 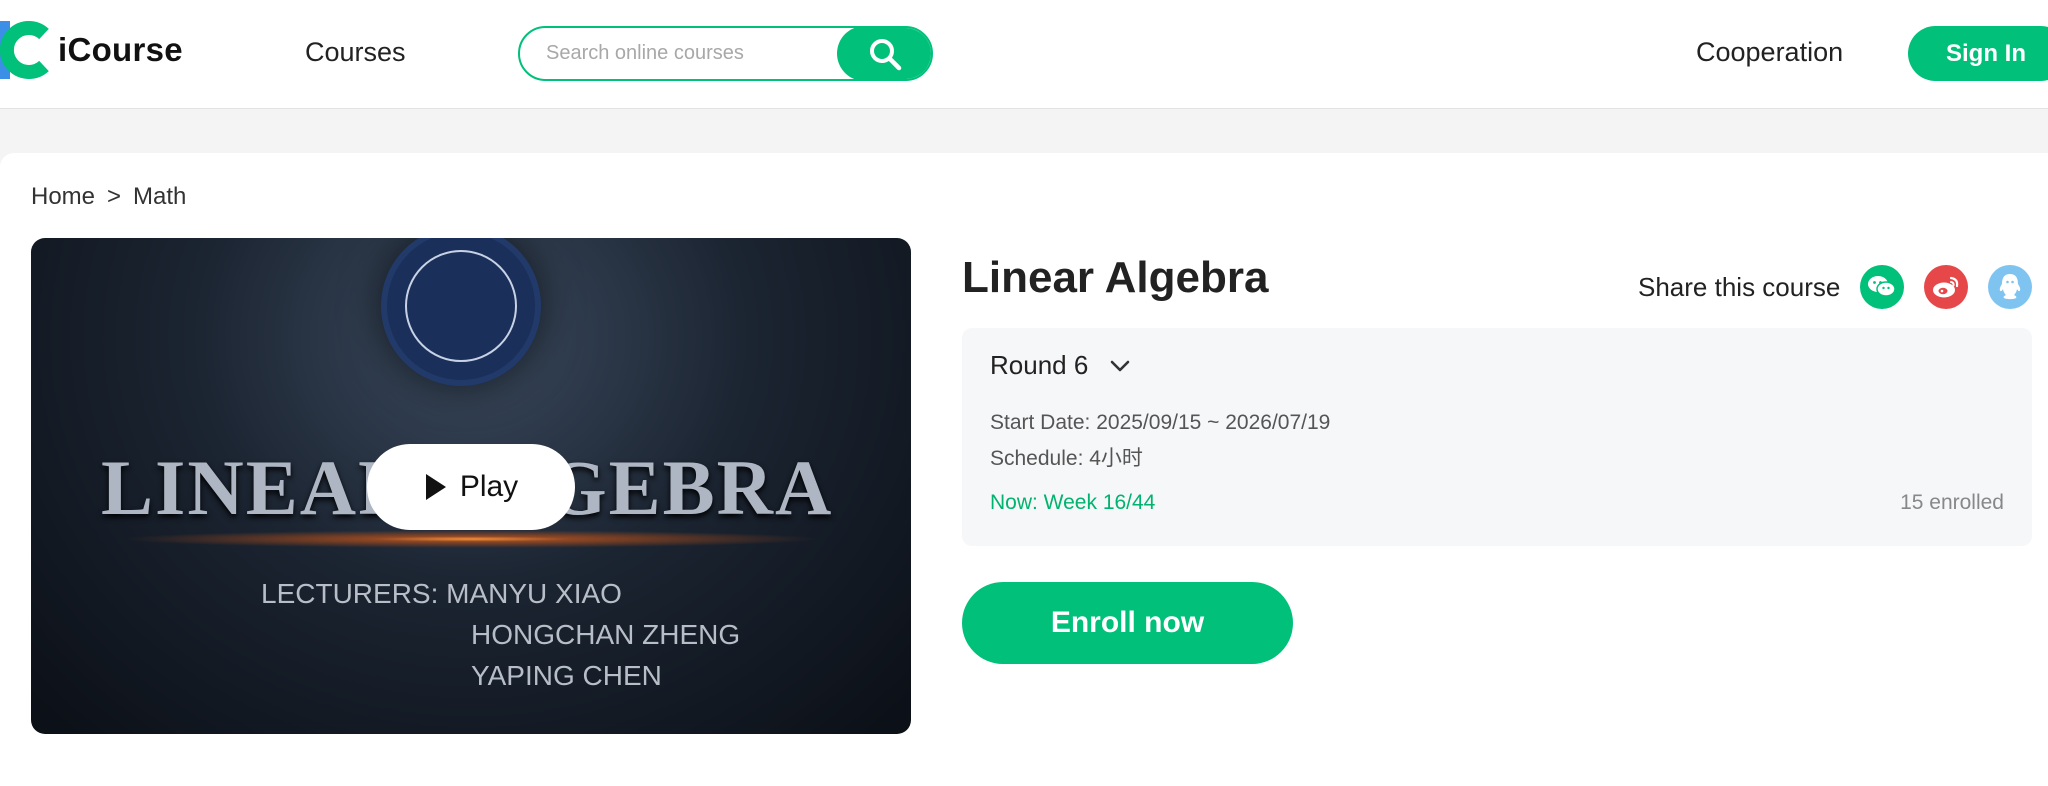 I want to click on logo-c-icon, so click(x=24, y=50).